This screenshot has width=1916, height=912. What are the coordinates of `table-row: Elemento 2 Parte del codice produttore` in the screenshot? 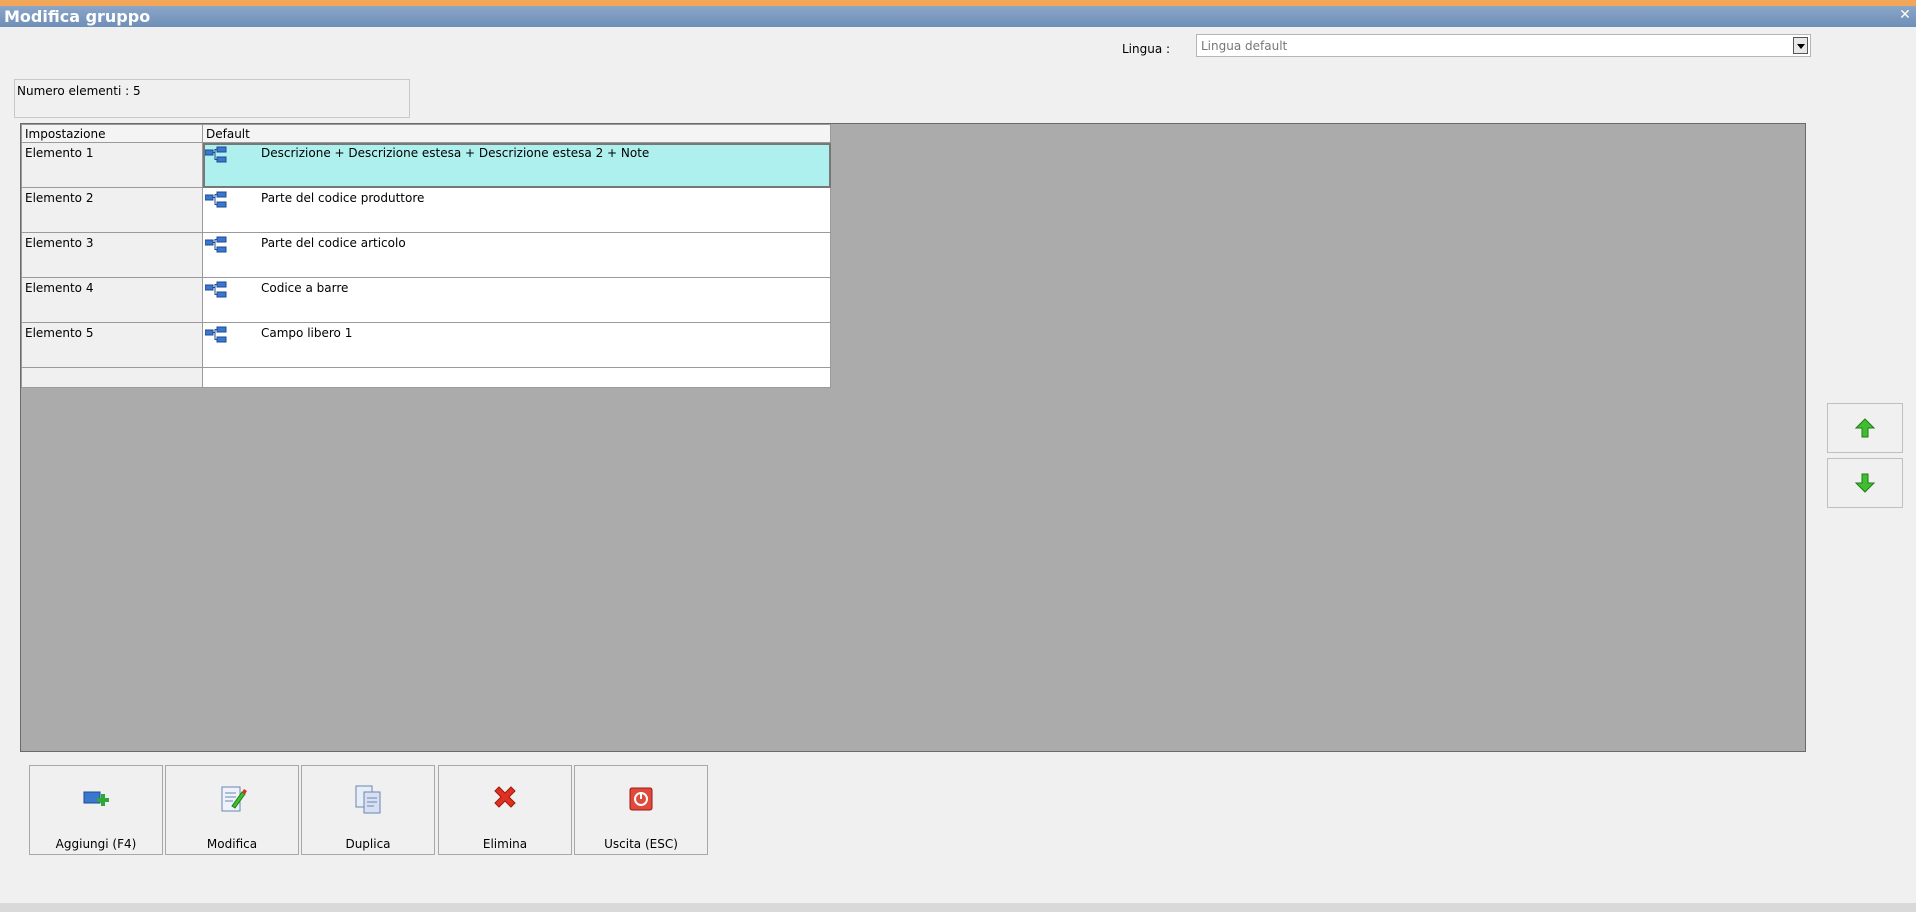 It's located at (426, 210).